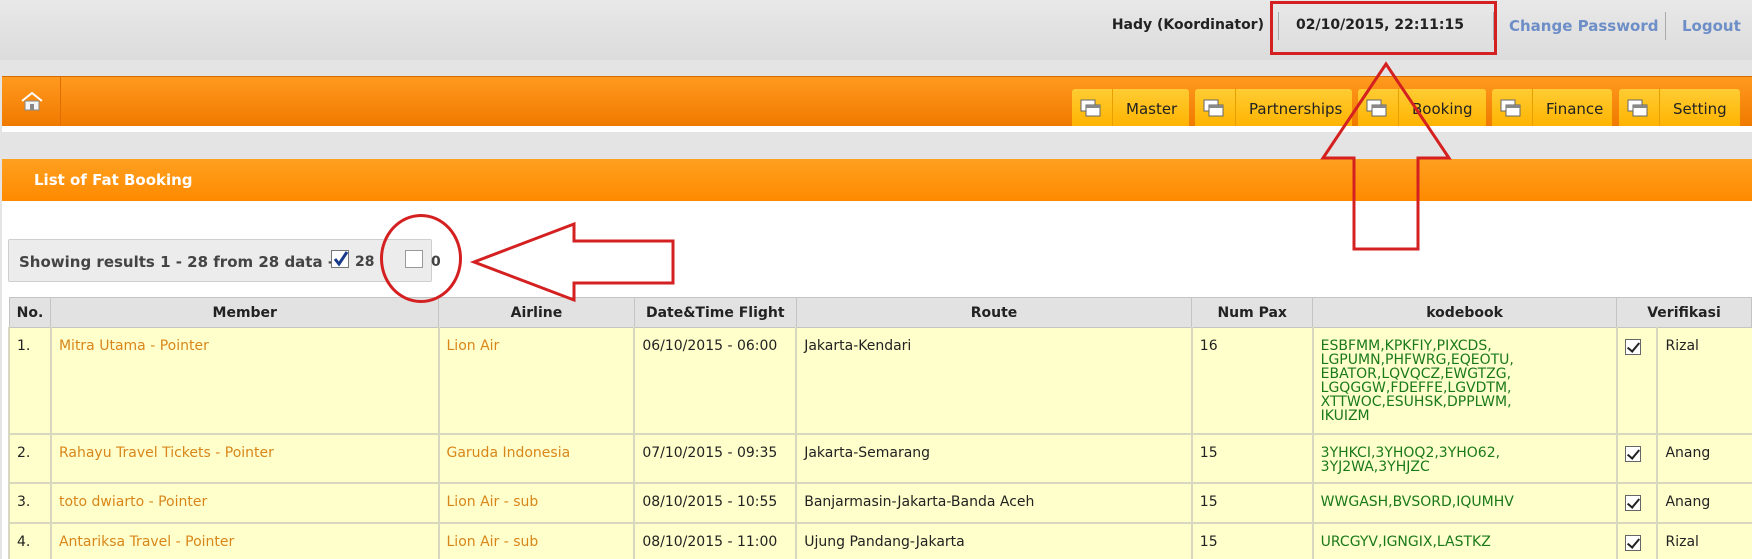  Describe the element at coordinates (572, 262) in the screenshot. I see `annotation-arrow-left` at that location.